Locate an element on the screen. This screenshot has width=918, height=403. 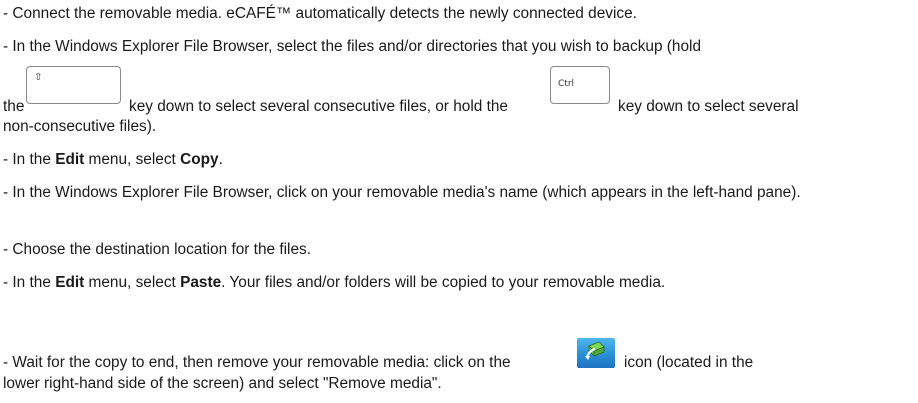
copy-command-name: Copy is located at coordinates (199, 159).